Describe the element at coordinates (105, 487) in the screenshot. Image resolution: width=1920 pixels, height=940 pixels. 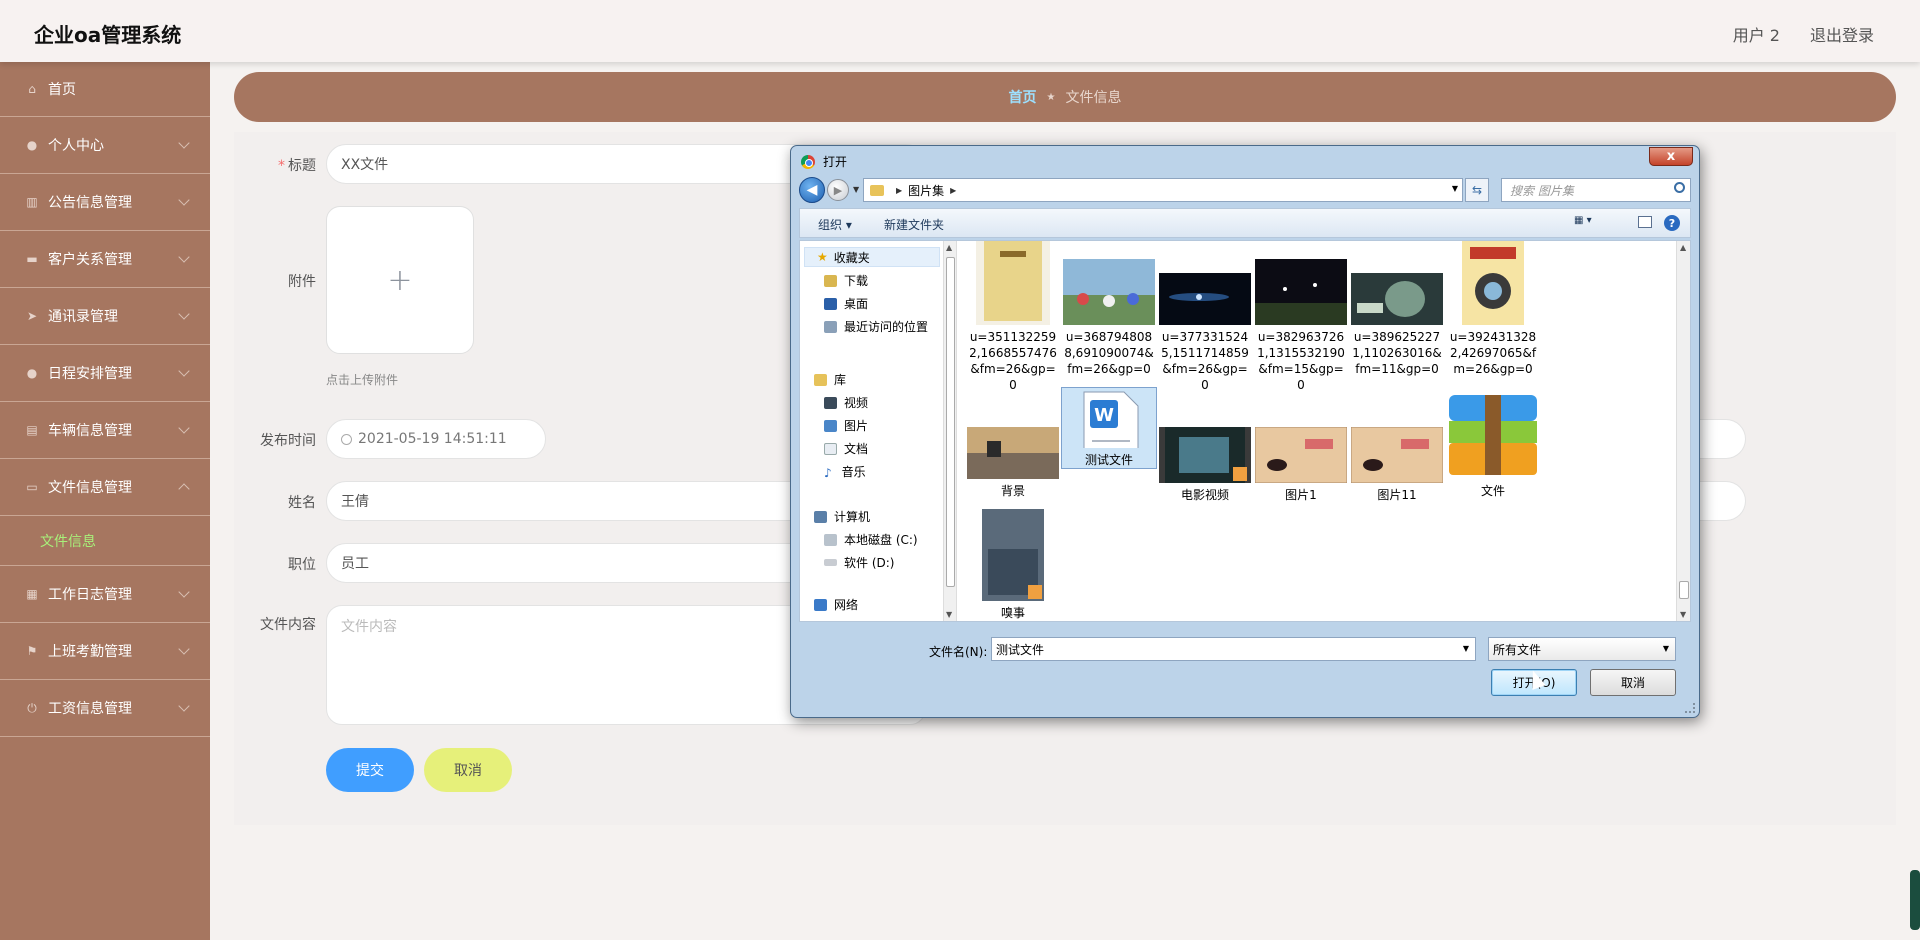
I see `sidebar-item-files: ▭ 文件信息管理` at that location.